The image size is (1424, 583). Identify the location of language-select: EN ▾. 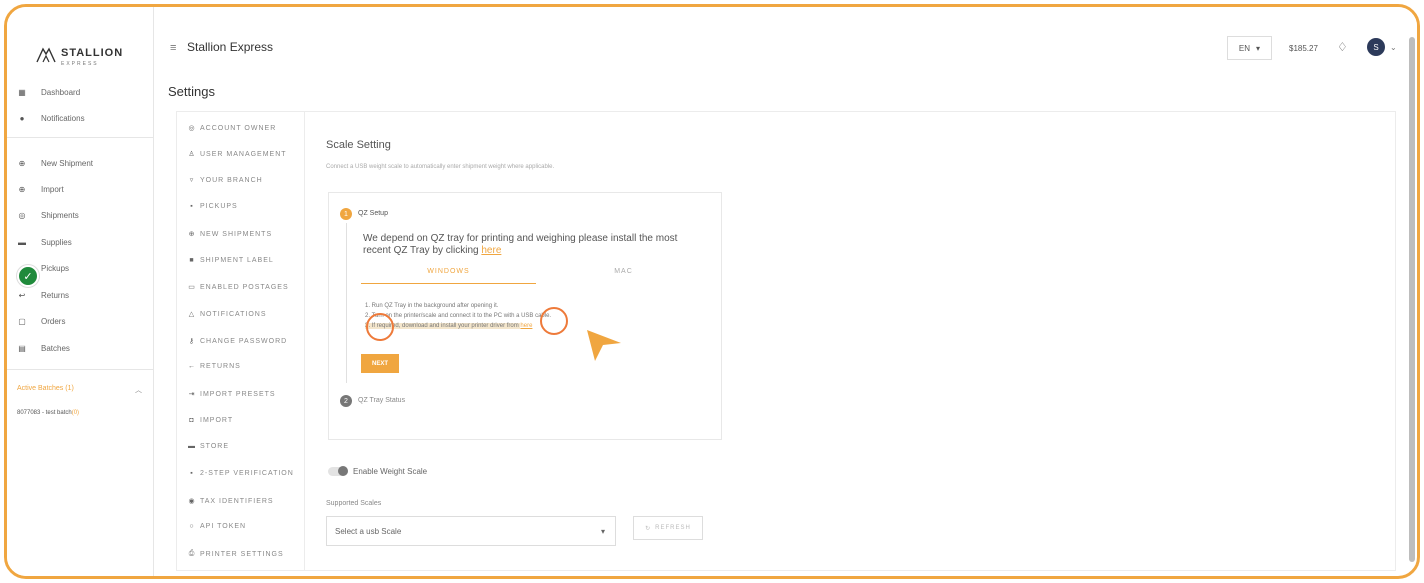
(1249, 48).